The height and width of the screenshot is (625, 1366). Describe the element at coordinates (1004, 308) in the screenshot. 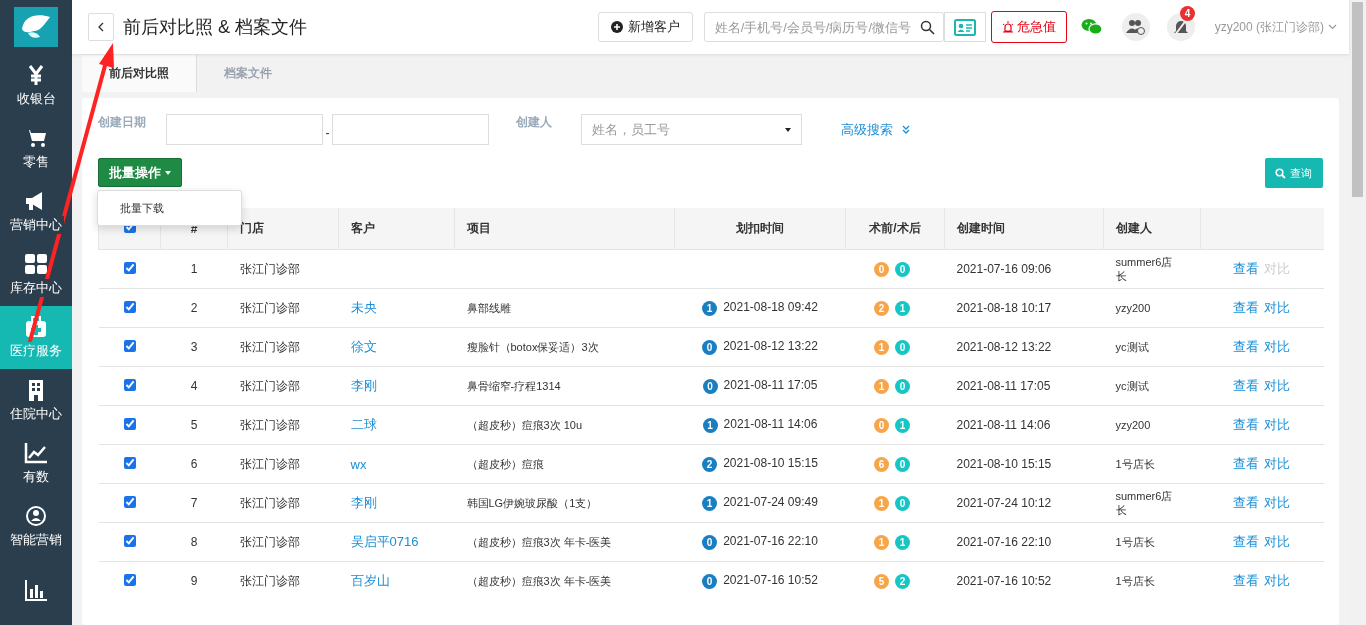

I see `table-cell: 2021-08-18 10:17` at that location.